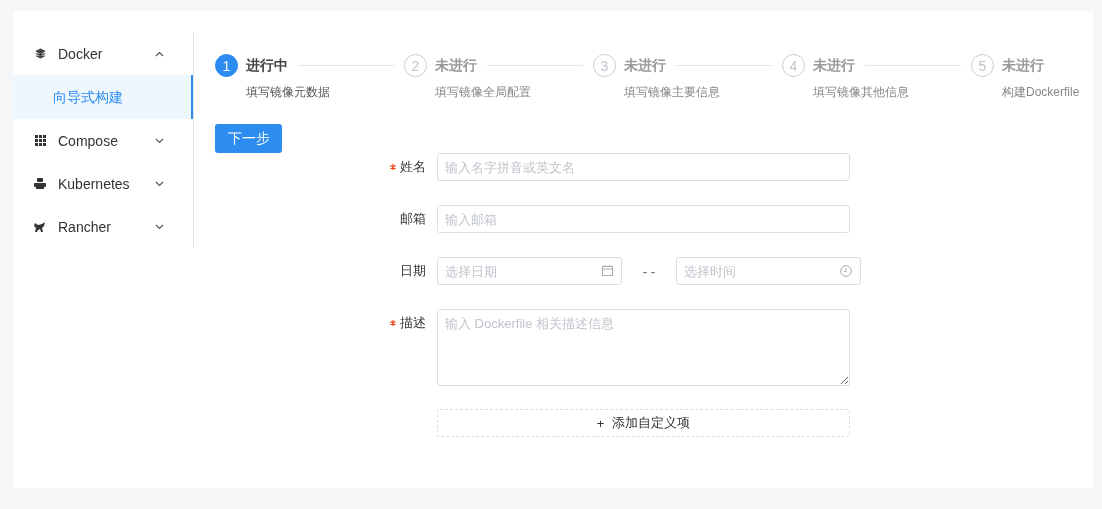  What do you see at coordinates (103, 183) in the screenshot?
I see `sidebar-item: Kubernetes` at bounding box center [103, 183].